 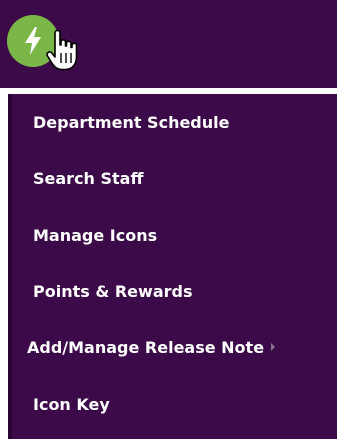 What do you see at coordinates (273, 347) in the screenshot?
I see `submenu-arrow-icon` at bounding box center [273, 347].